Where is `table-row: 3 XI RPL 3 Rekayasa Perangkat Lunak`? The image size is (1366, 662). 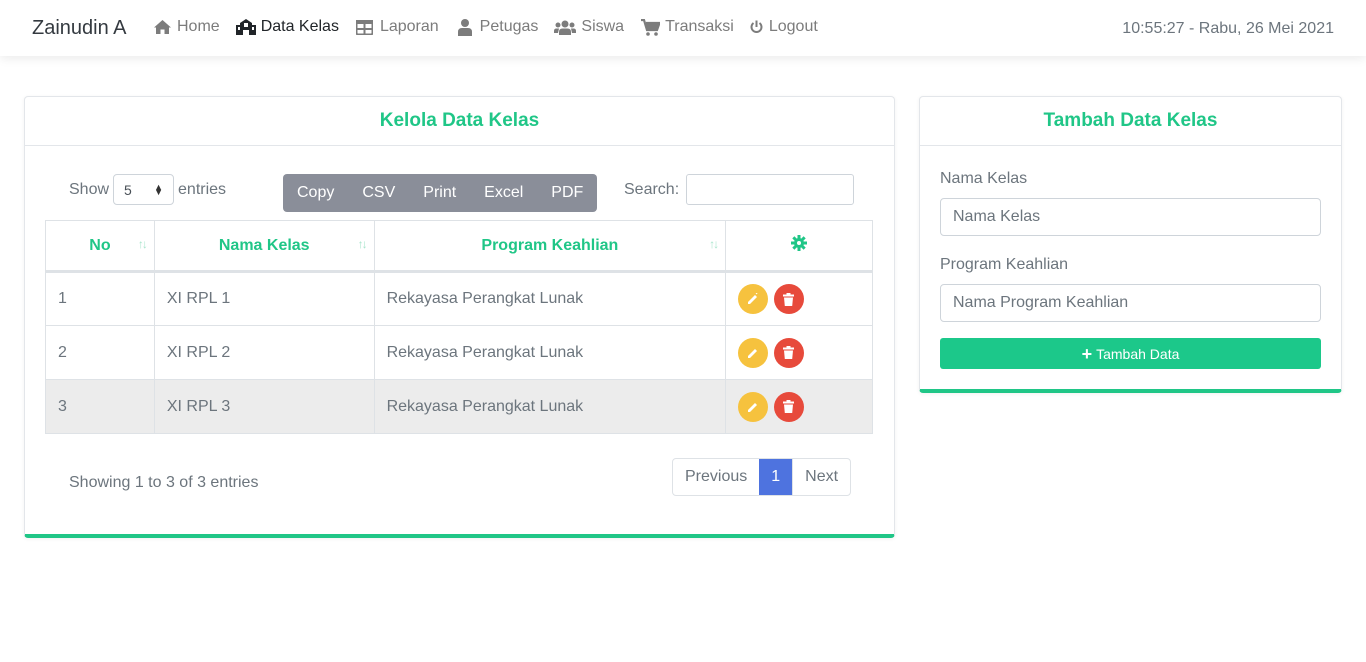 table-row: 3 XI RPL 3 Rekayasa Perangkat Lunak is located at coordinates (459, 406).